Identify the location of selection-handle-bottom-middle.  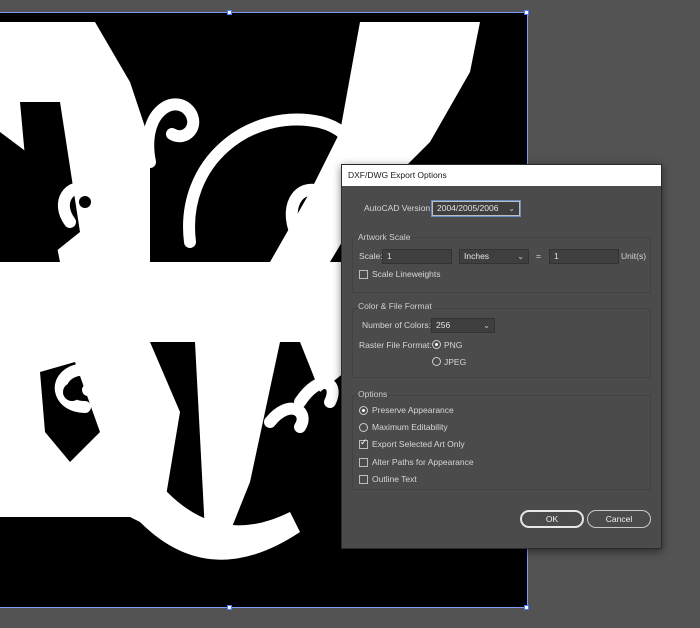
(229, 607).